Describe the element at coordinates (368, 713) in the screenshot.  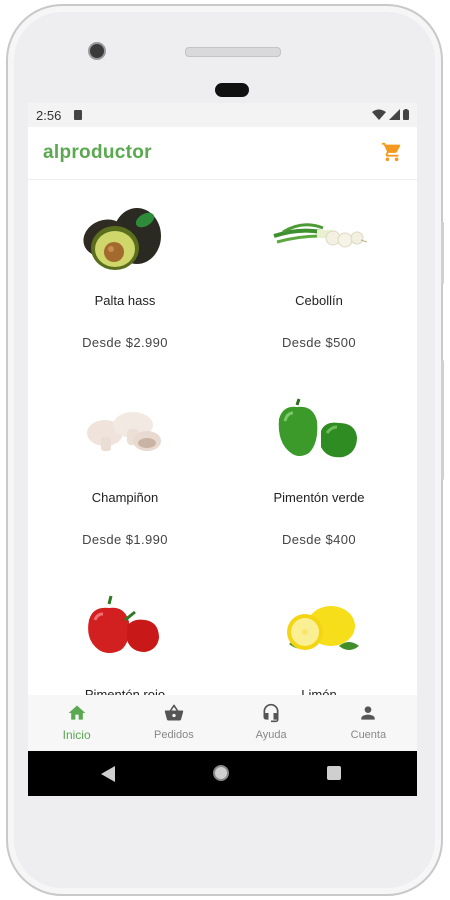
I see `person-icon` at that location.